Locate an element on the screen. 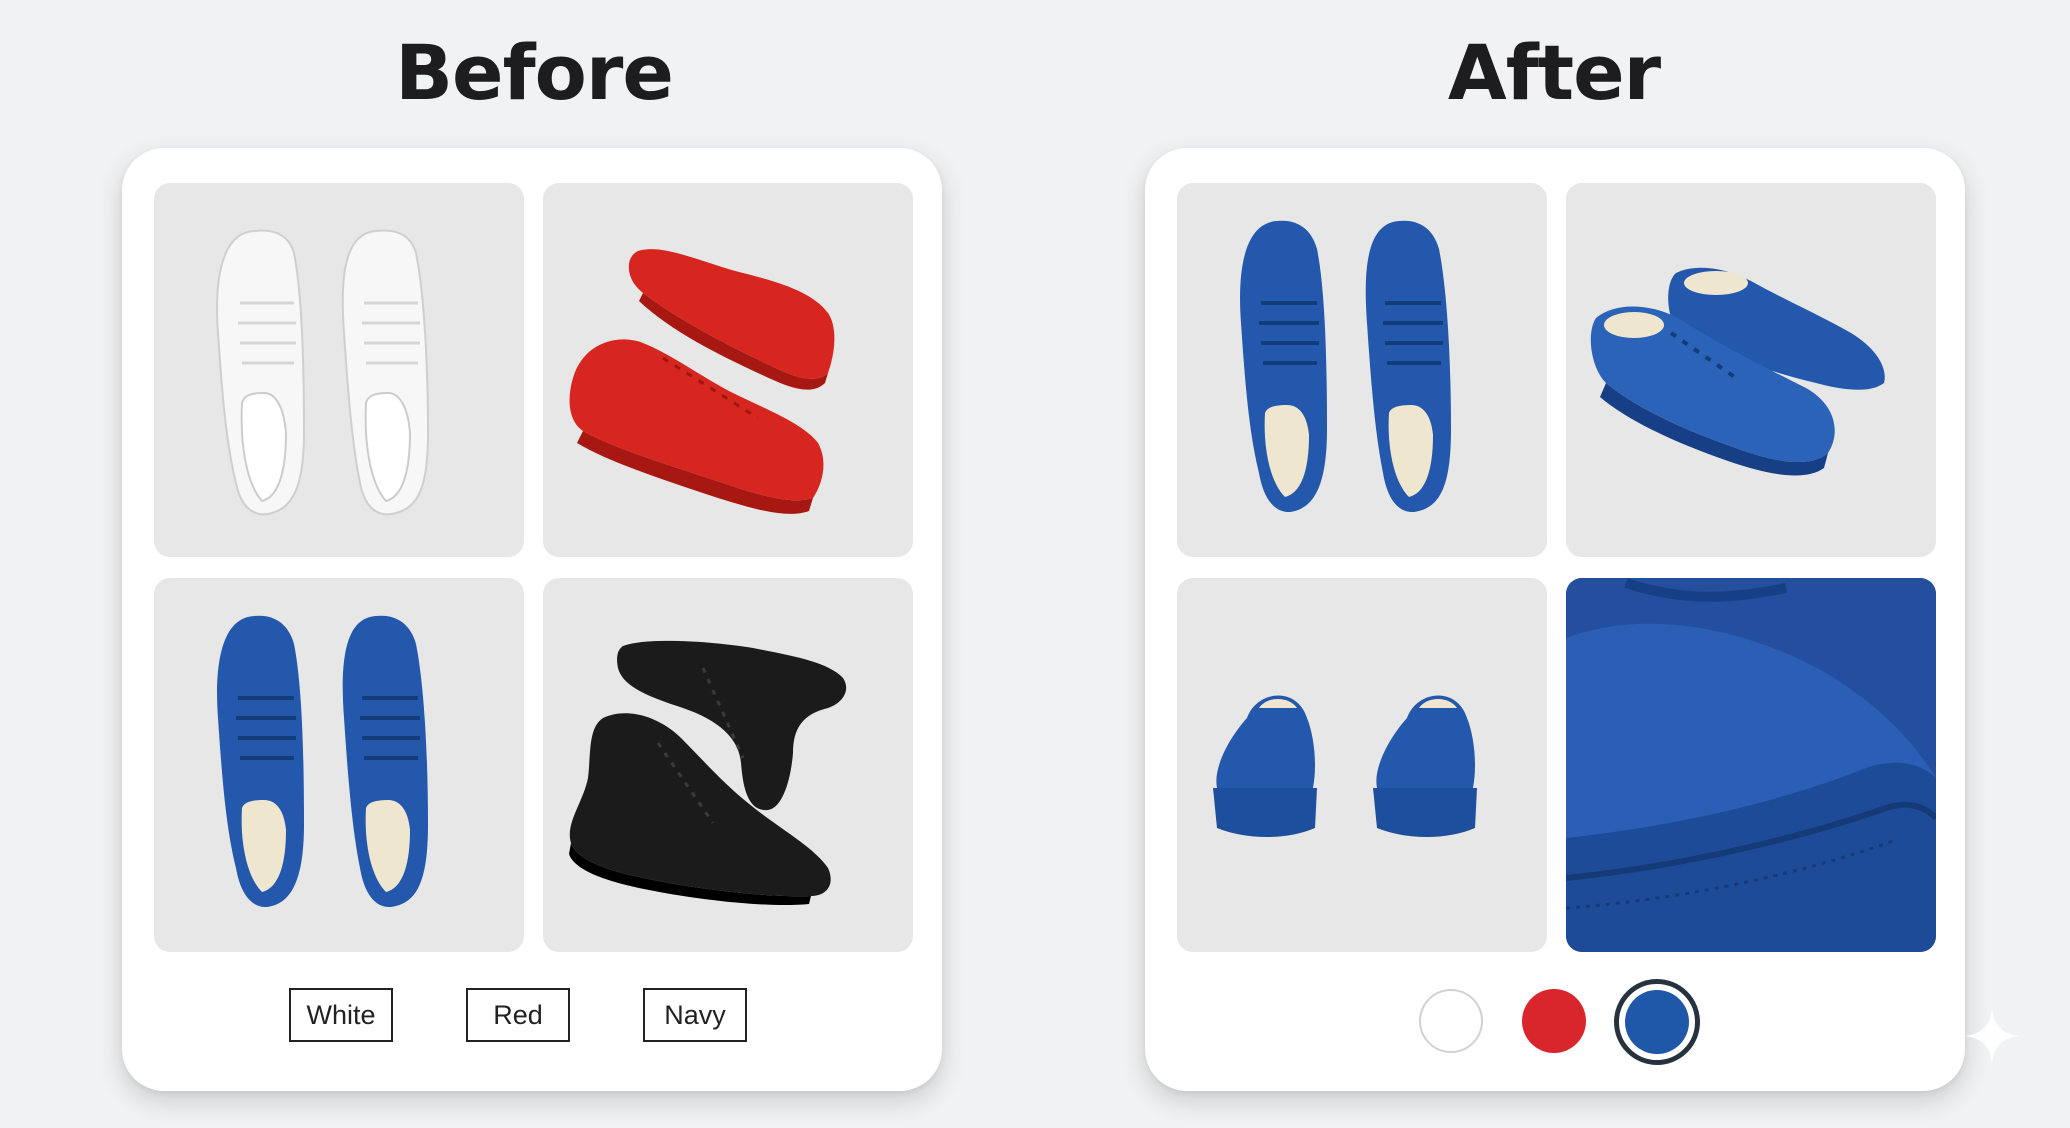  swatch-red is located at coordinates (1554, 1021).